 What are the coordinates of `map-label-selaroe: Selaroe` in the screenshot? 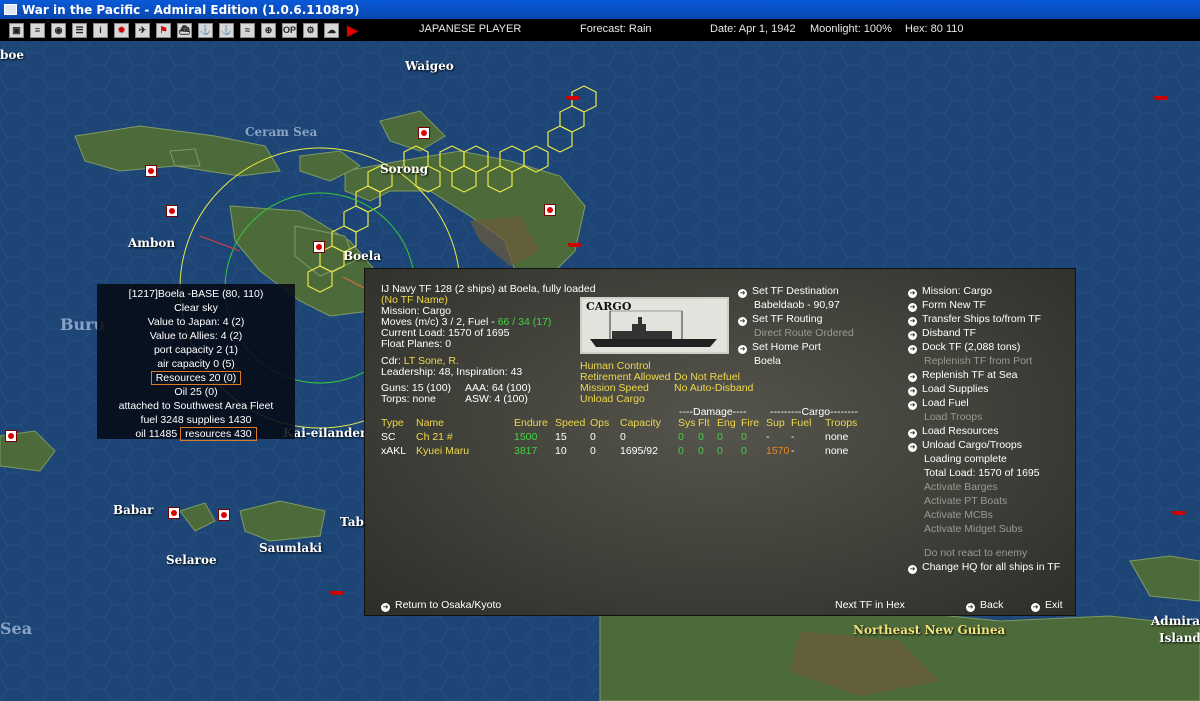 It's located at (191, 560).